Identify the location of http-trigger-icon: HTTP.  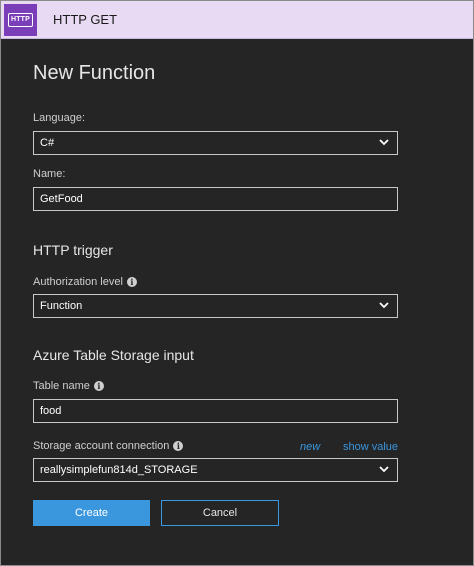
(20, 20).